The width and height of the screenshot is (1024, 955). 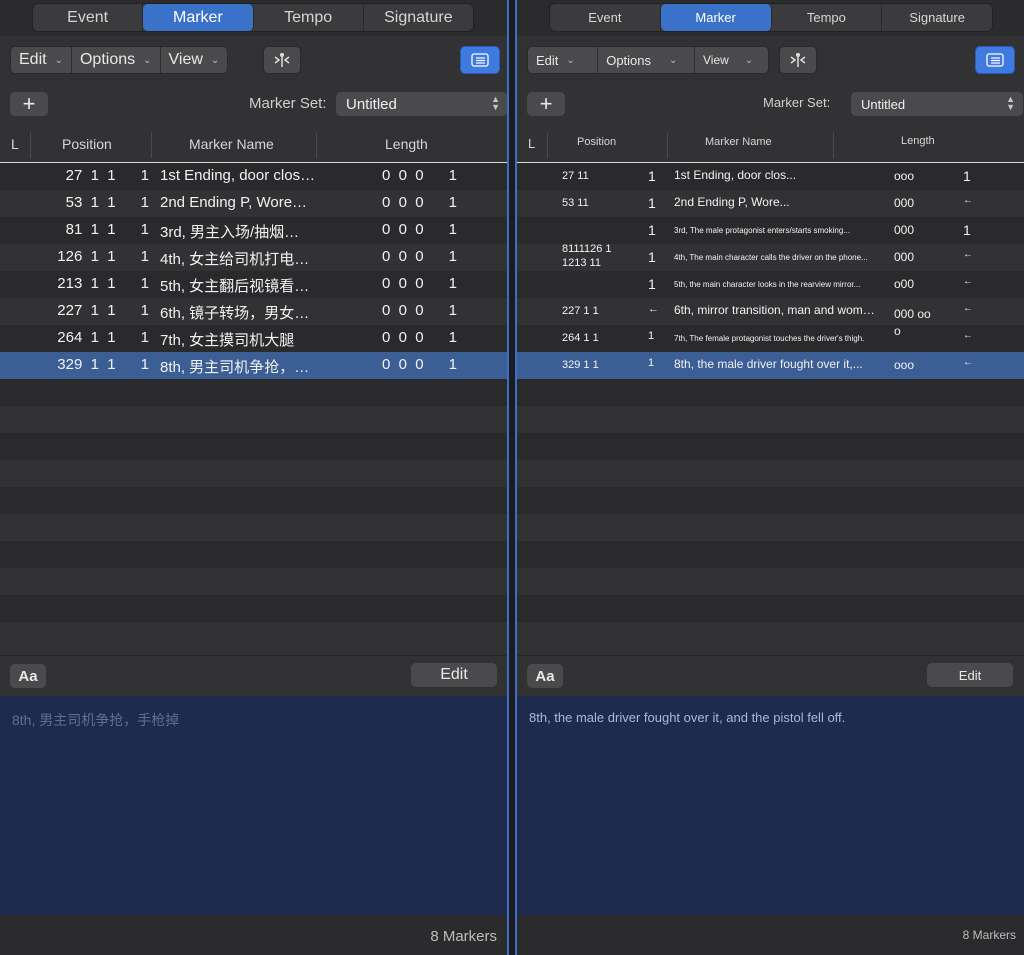 I want to click on marker-row: 53 11 1 2nd Ending P, Wore... 000 ←, so click(x=770, y=203).